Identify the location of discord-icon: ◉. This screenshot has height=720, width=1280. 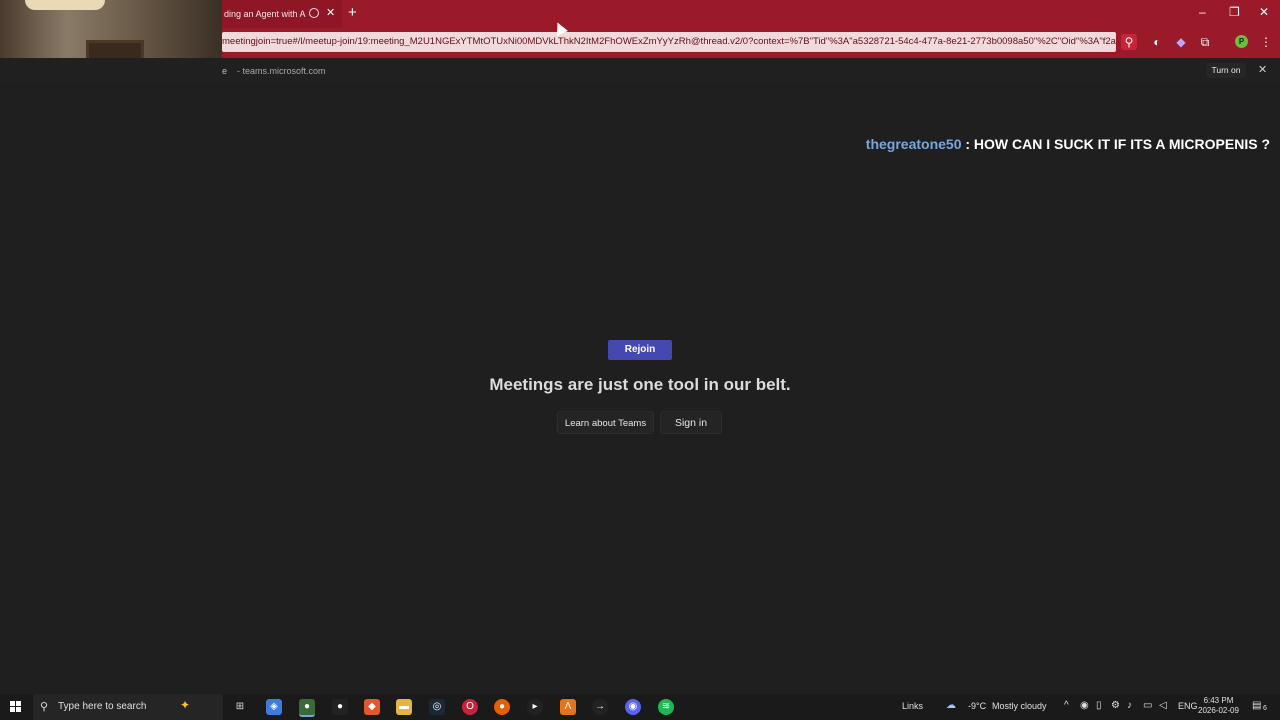
(633, 707).